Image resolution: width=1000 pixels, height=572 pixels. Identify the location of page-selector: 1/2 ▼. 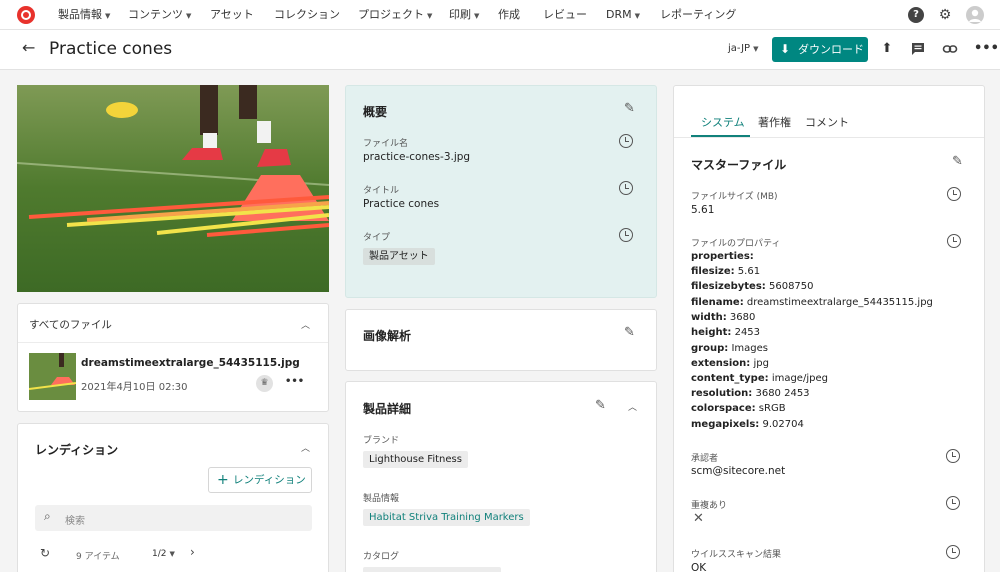
(163, 554).